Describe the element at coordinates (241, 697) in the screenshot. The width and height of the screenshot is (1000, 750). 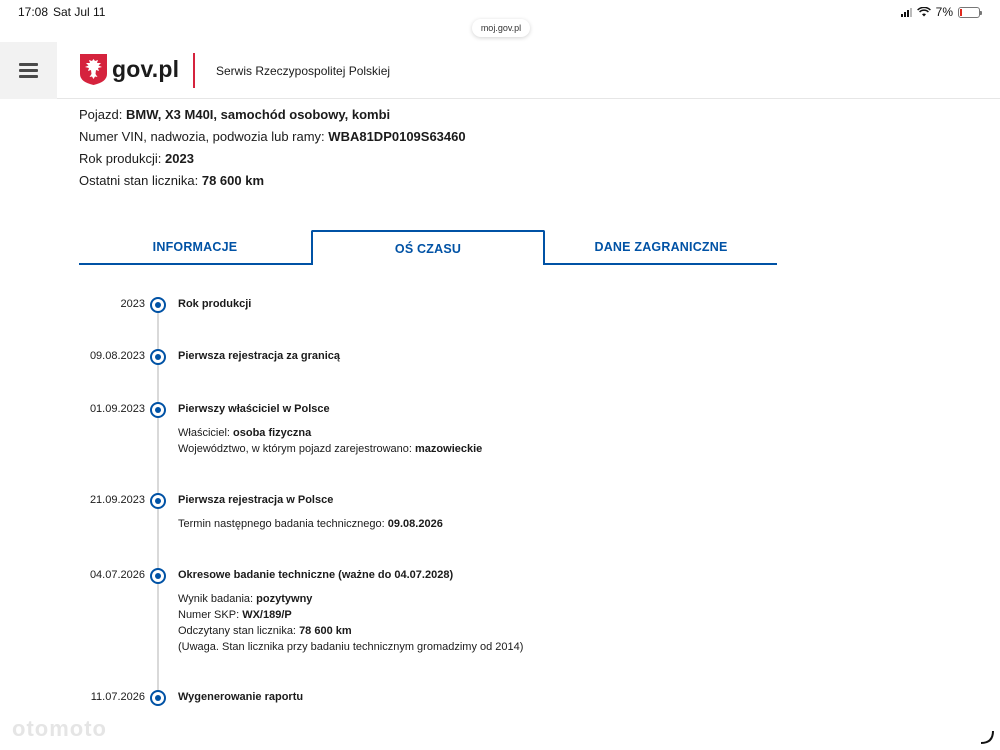
I see `timeline-title: Wygenerowanie raportu` at that location.